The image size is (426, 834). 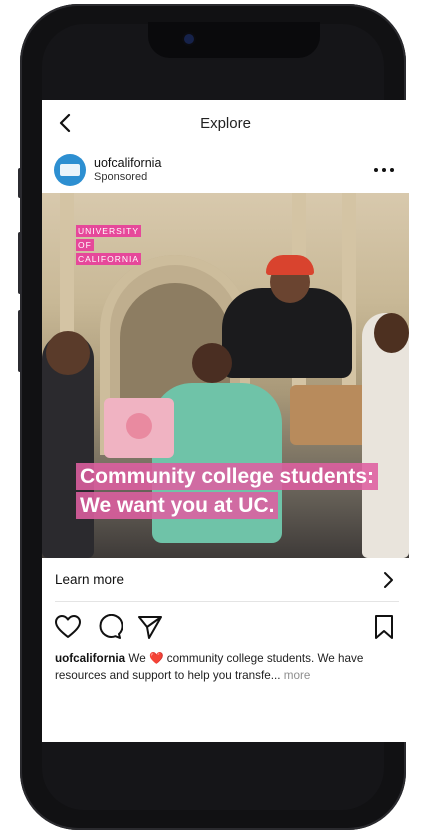 I want to click on top-nav-bar: Explore, so click(x=225, y=123).